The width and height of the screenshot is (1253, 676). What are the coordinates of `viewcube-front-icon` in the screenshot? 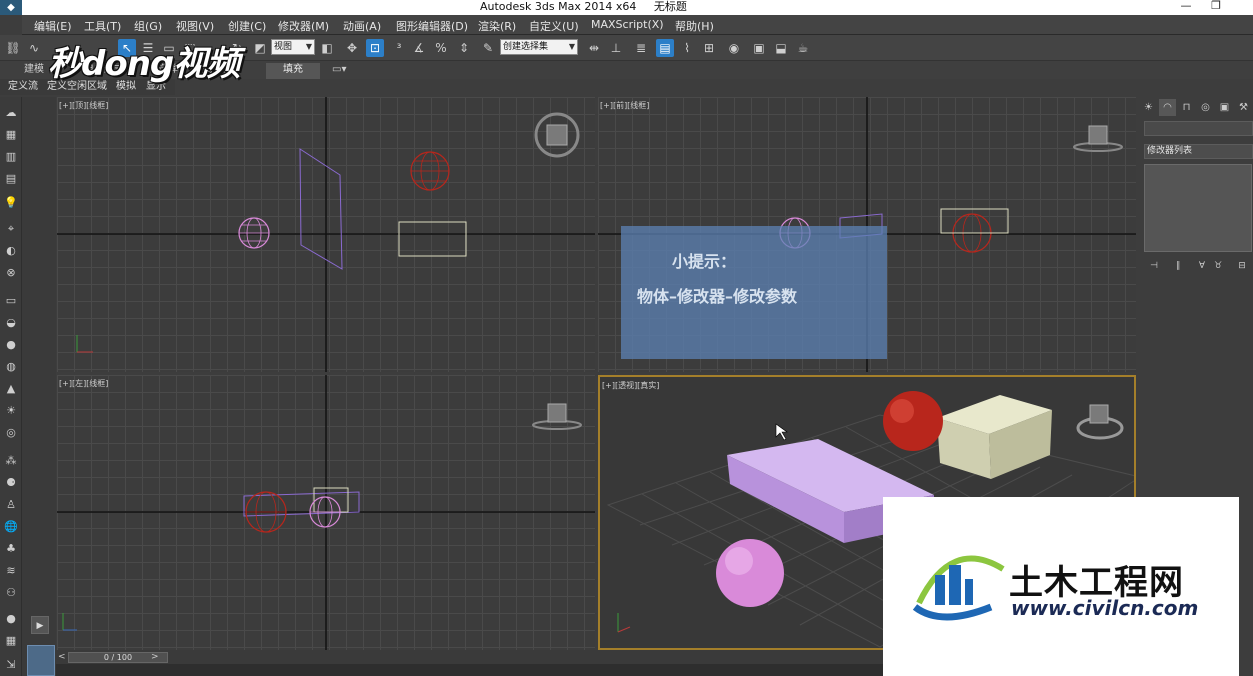 It's located at (1098, 138).